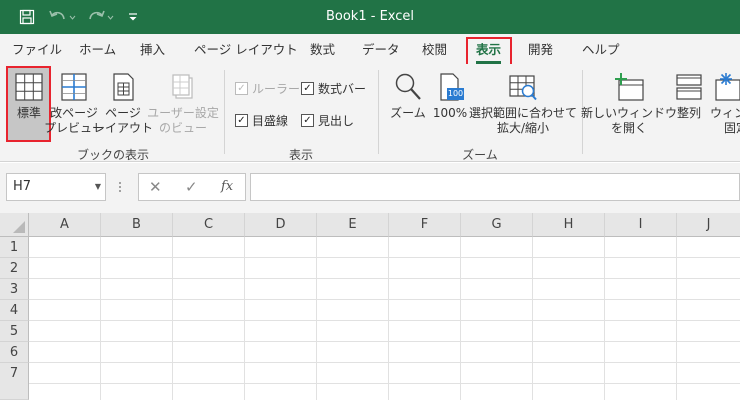 The width and height of the screenshot is (740, 400). Describe the element at coordinates (98, 187) in the screenshot. I see `name-box-dropdown-icon: ▼` at that location.